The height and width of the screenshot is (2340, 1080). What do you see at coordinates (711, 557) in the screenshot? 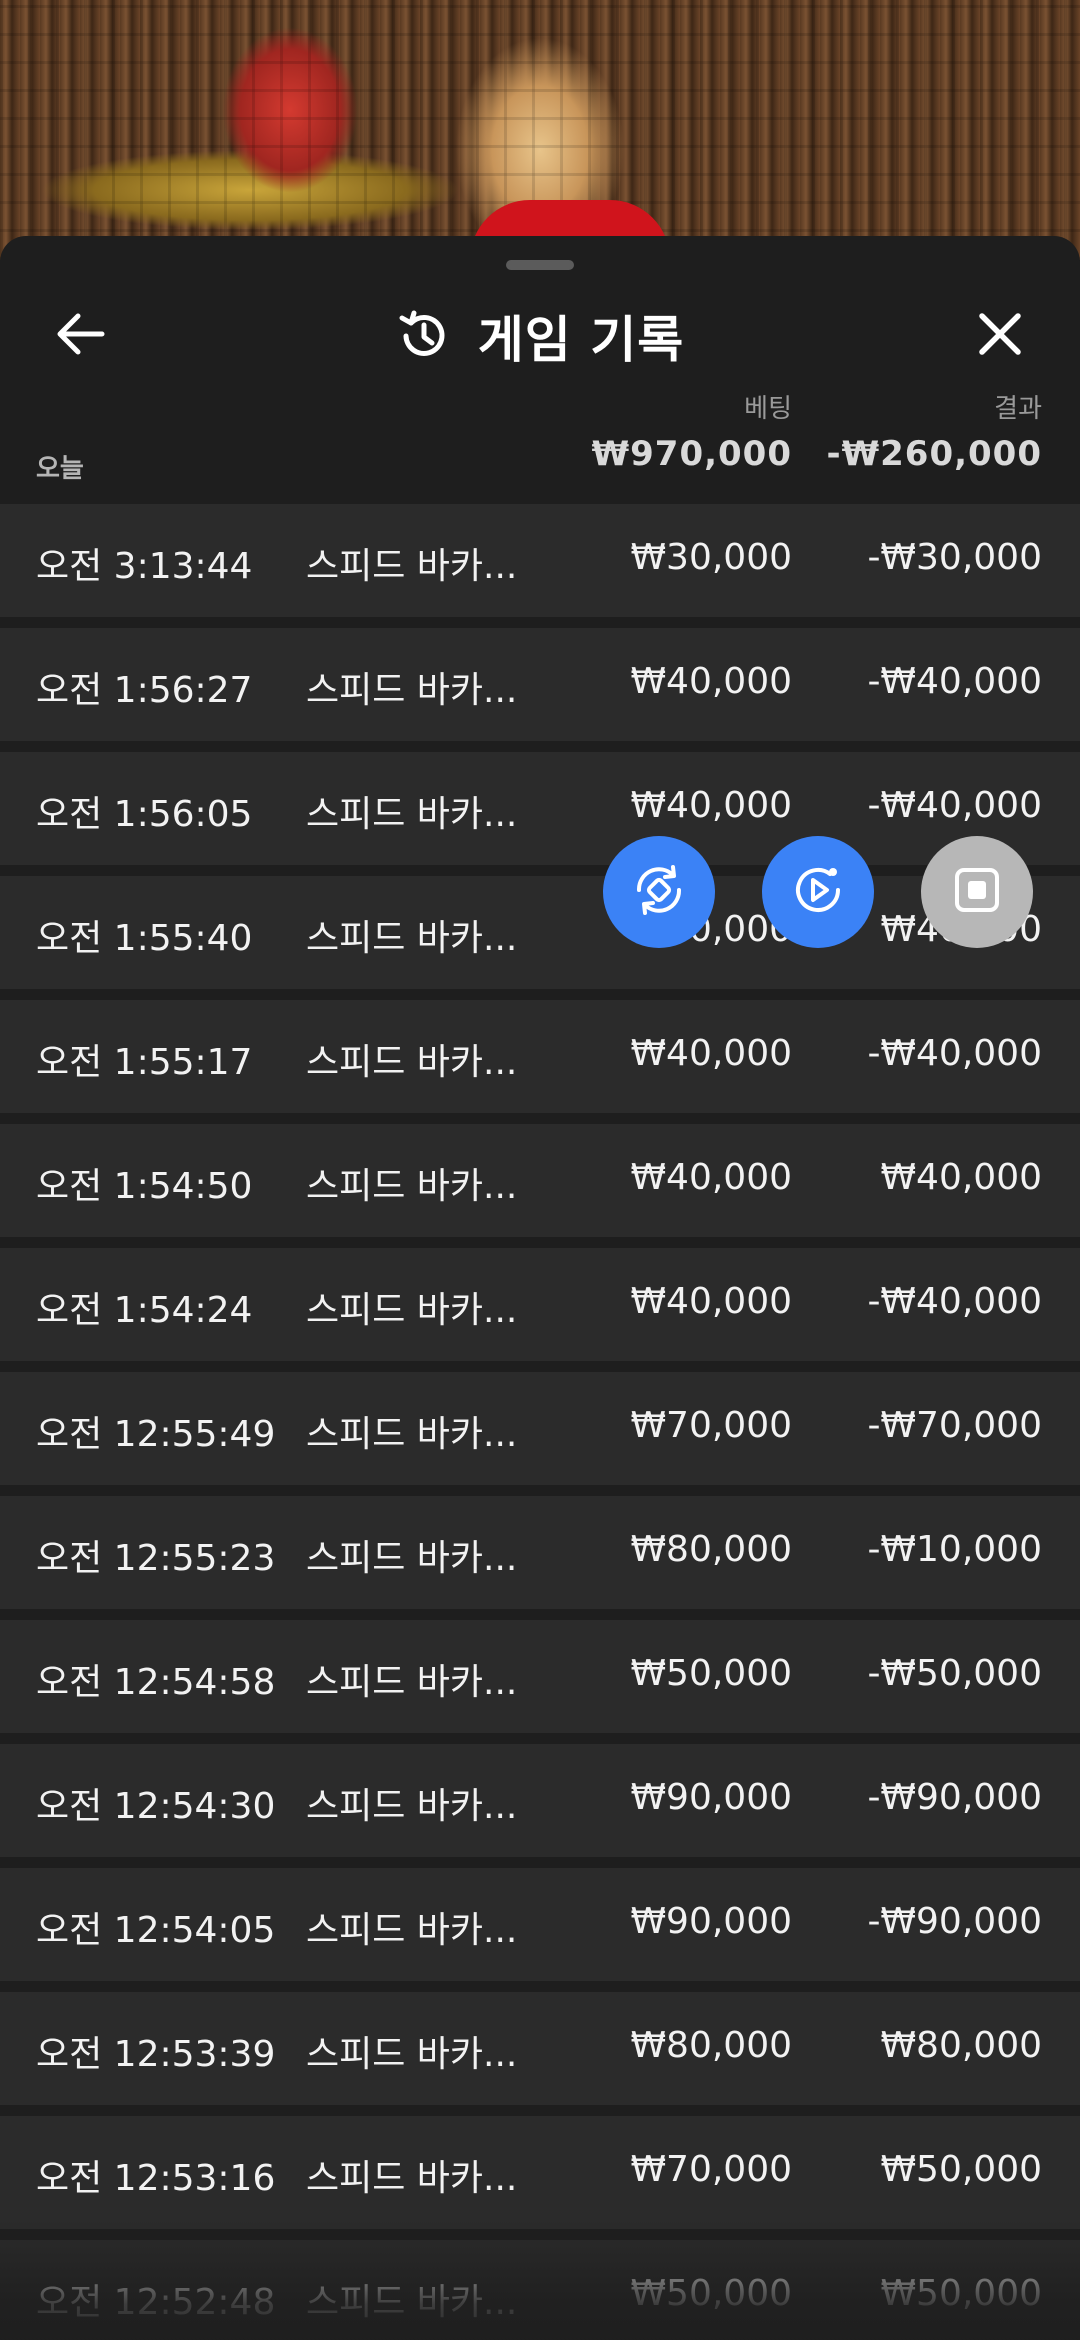
I see `row-bet-amount: ₩30,000` at bounding box center [711, 557].